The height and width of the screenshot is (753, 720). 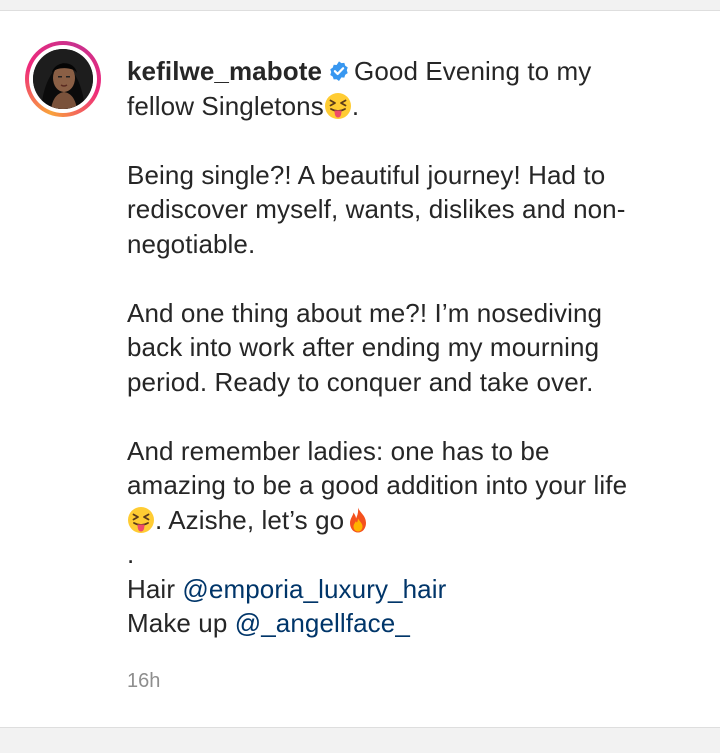 What do you see at coordinates (358, 519) in the screenshot?
I see `fire-icon` at bounding box center [358, 519].